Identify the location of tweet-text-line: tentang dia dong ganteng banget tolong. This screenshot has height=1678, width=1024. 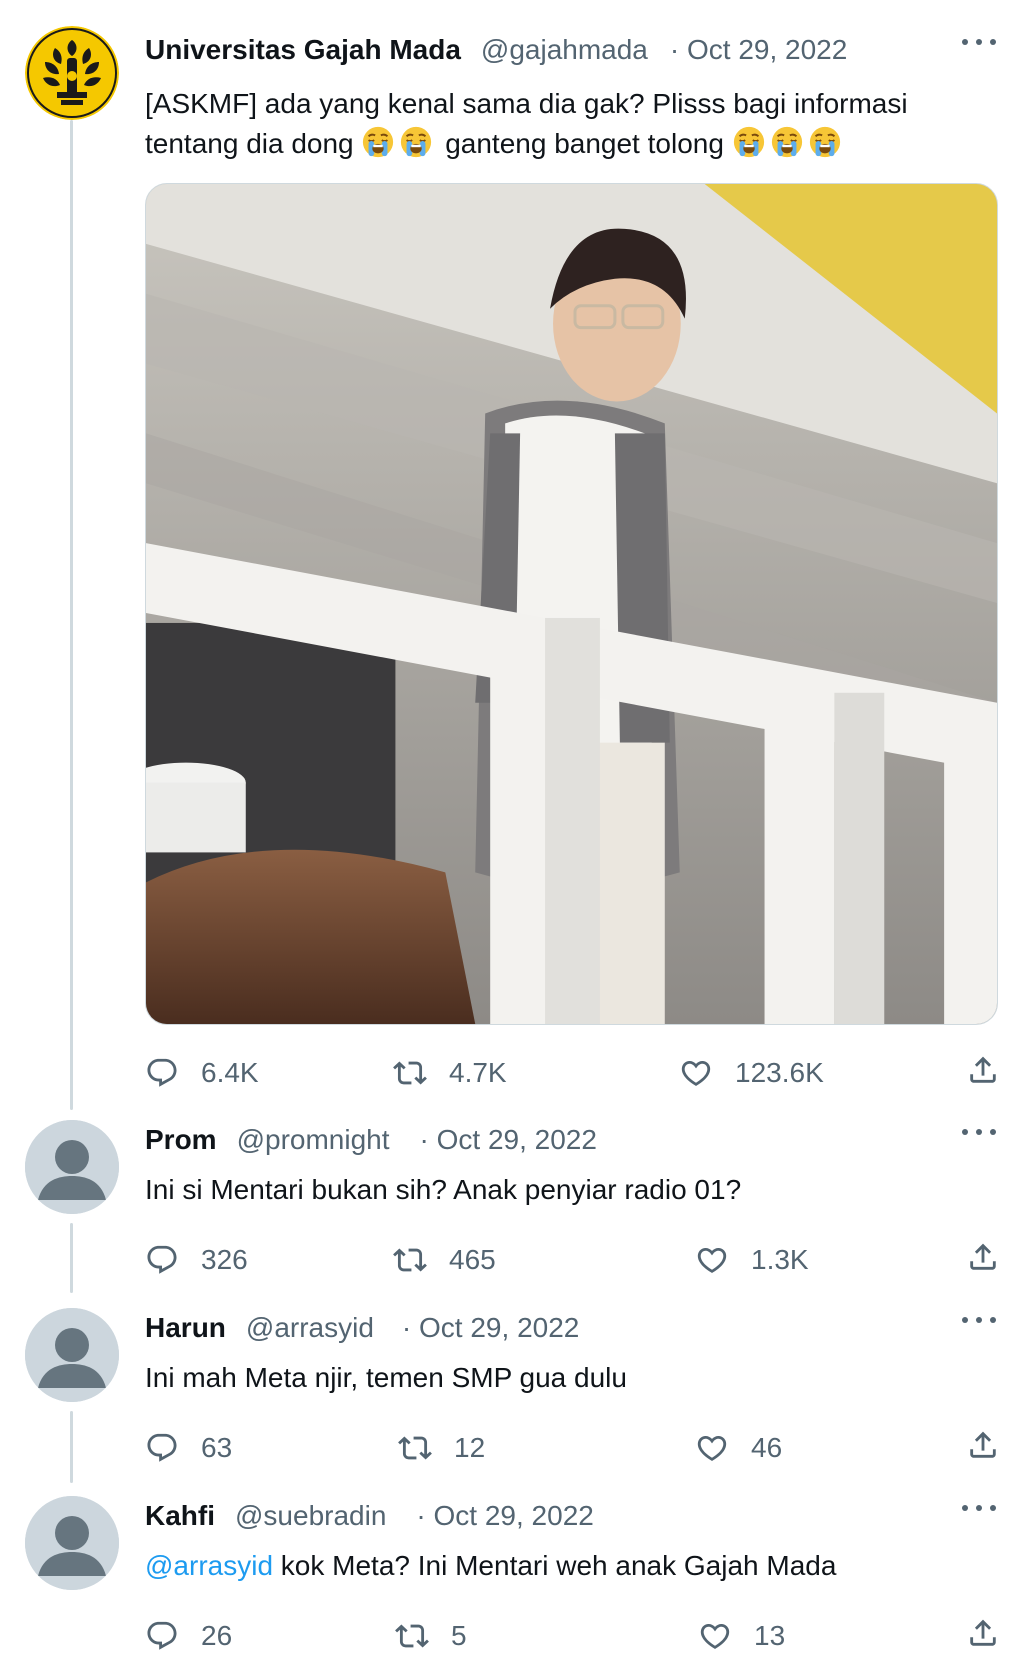
(564, 144).